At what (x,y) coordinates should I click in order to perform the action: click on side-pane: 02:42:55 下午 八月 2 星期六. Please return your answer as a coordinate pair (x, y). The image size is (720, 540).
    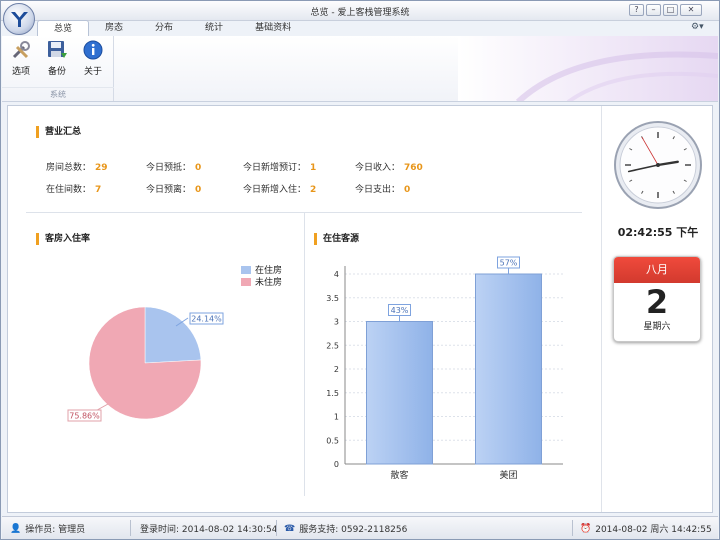
    Looking at the image, I should click on (657, 309).